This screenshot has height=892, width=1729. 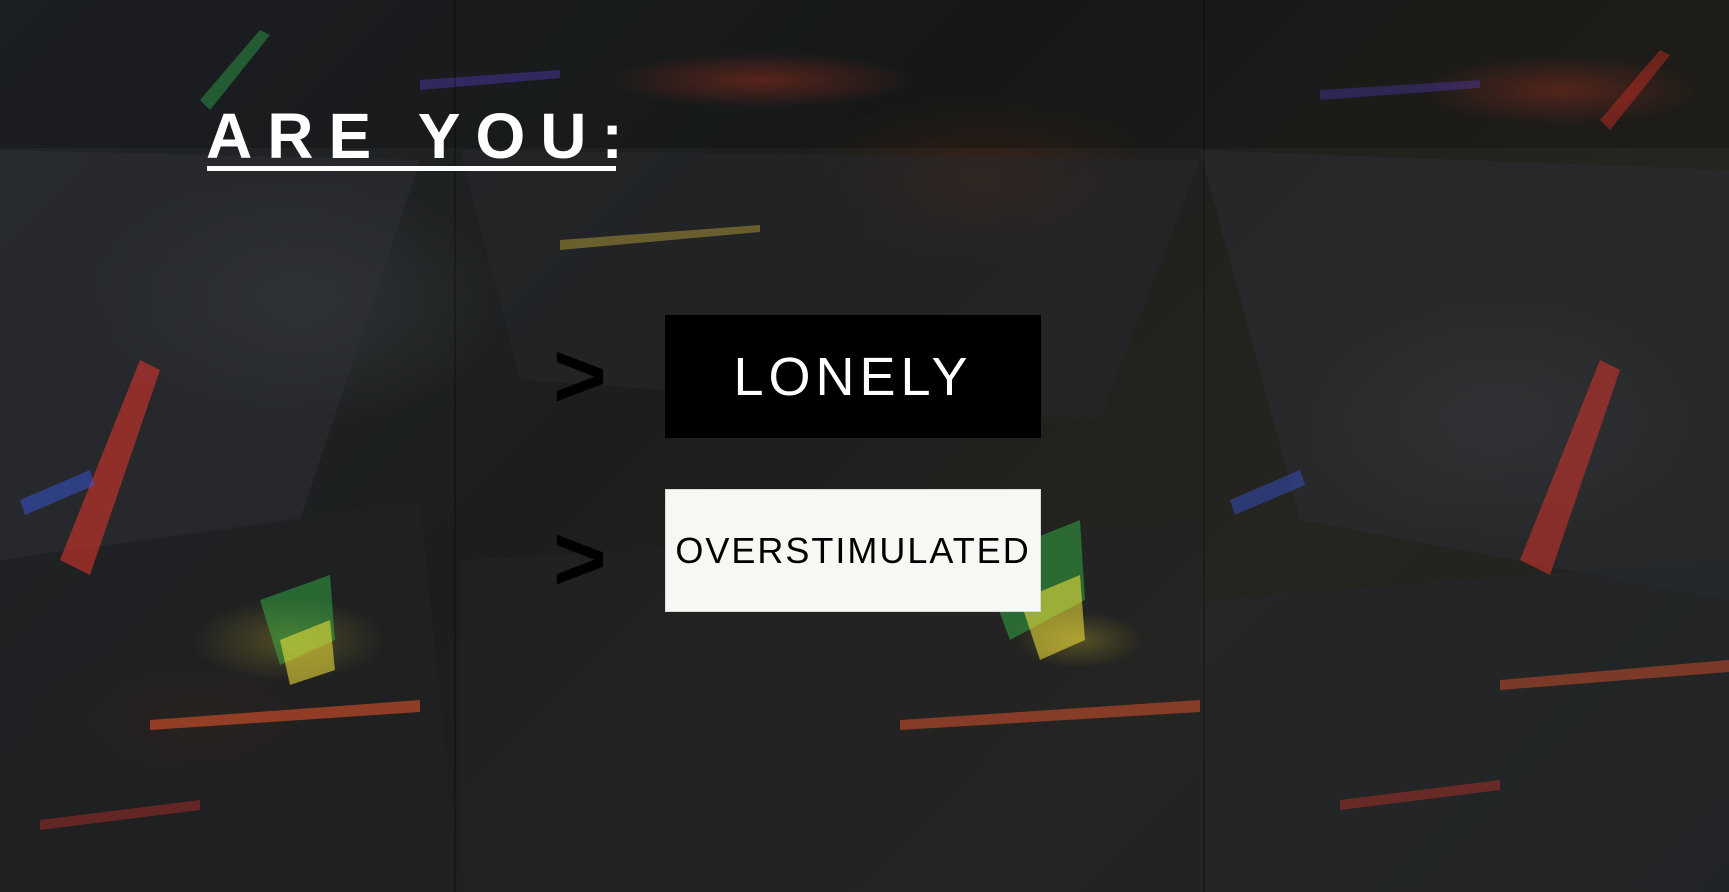 I want to click on seam, so click(x=1204, y=446).